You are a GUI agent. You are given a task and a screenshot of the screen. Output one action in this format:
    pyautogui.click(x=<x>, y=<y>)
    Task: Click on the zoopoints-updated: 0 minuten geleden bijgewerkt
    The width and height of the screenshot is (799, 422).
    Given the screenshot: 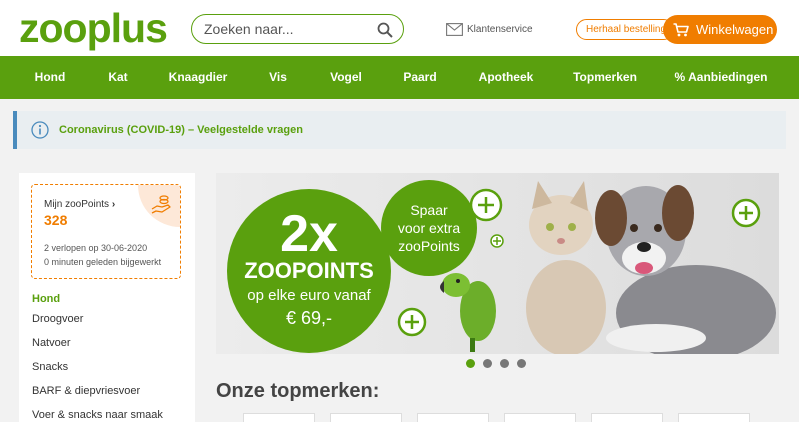 What is the action you would take?
    pyautogui.click(x=103, y=262)
    